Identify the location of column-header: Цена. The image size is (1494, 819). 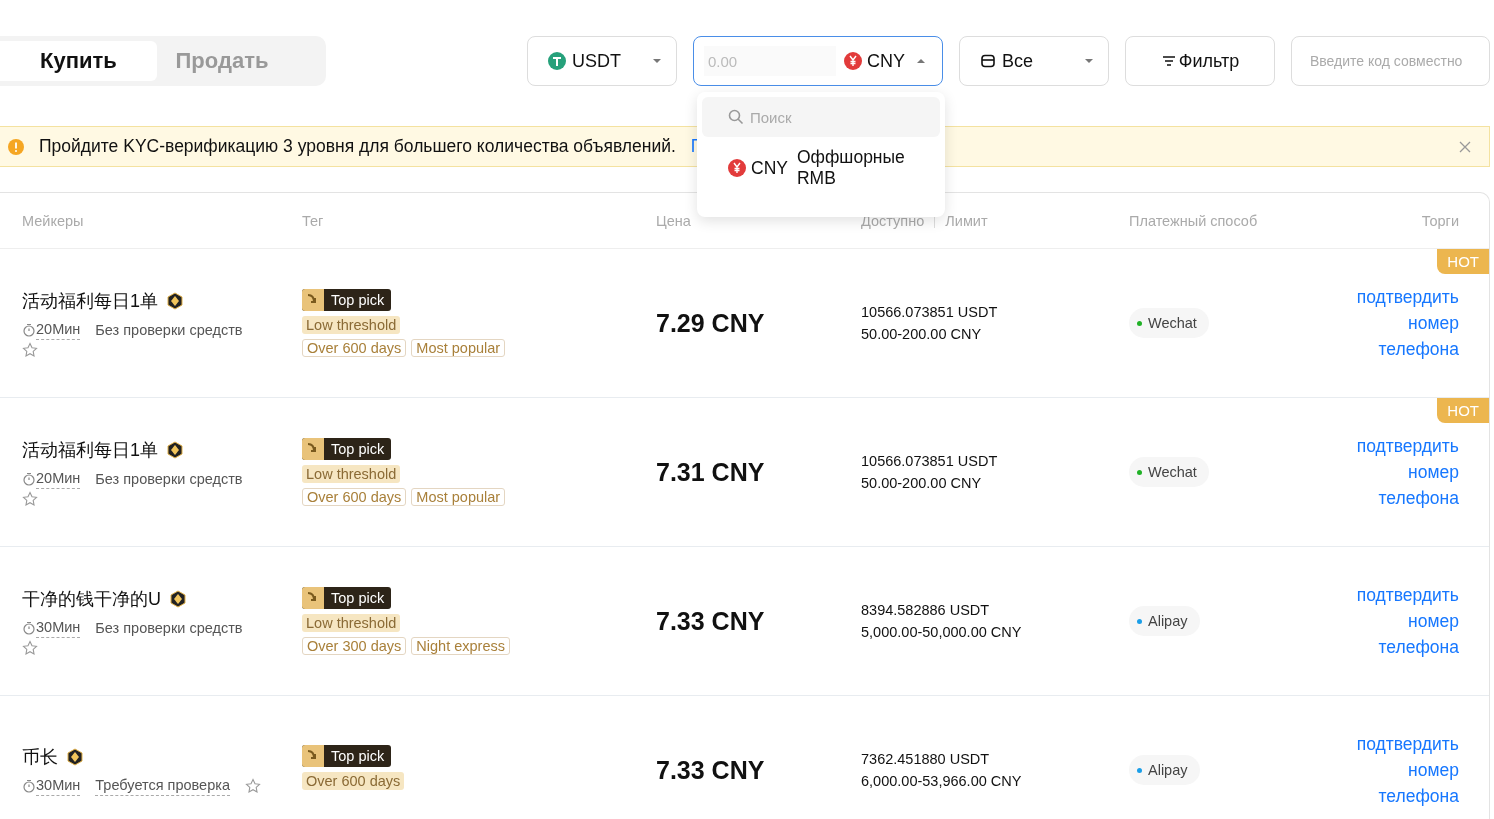
(674, 220).